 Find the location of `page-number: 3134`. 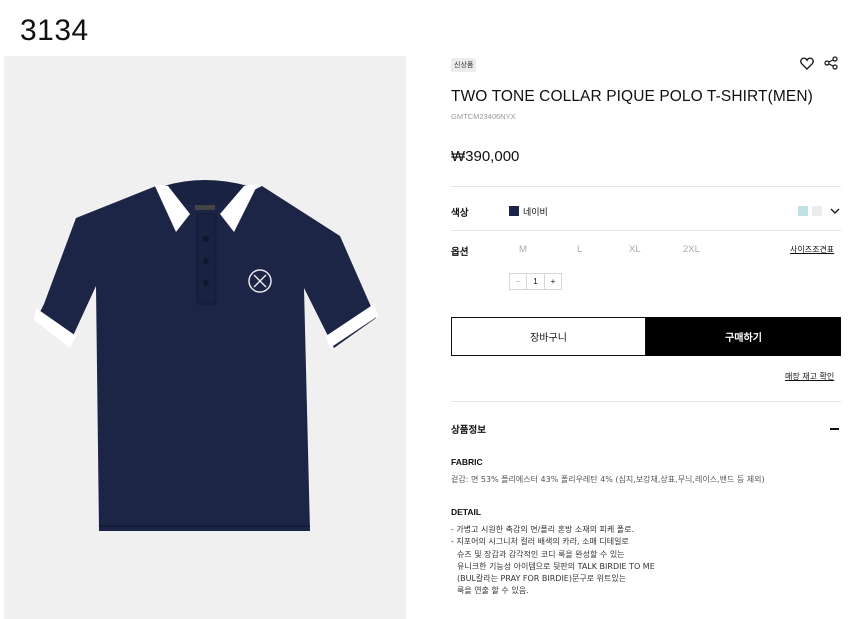

page-number: 3134 is located at coordinates (54, 30).